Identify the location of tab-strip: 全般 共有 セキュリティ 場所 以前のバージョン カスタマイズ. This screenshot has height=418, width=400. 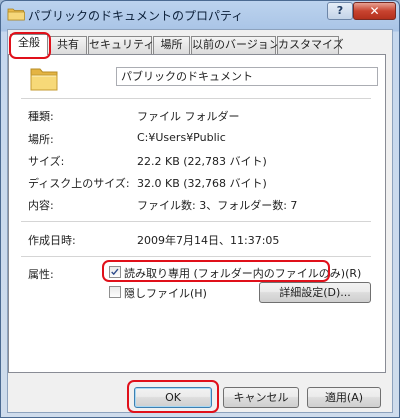
(199, 44).